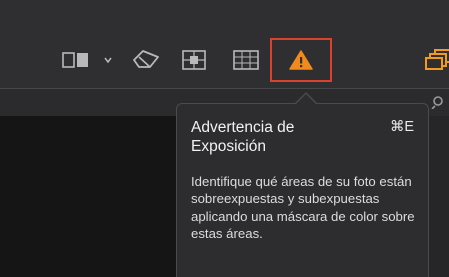  I want to click on chevron-down-icon, so click(108, 60).